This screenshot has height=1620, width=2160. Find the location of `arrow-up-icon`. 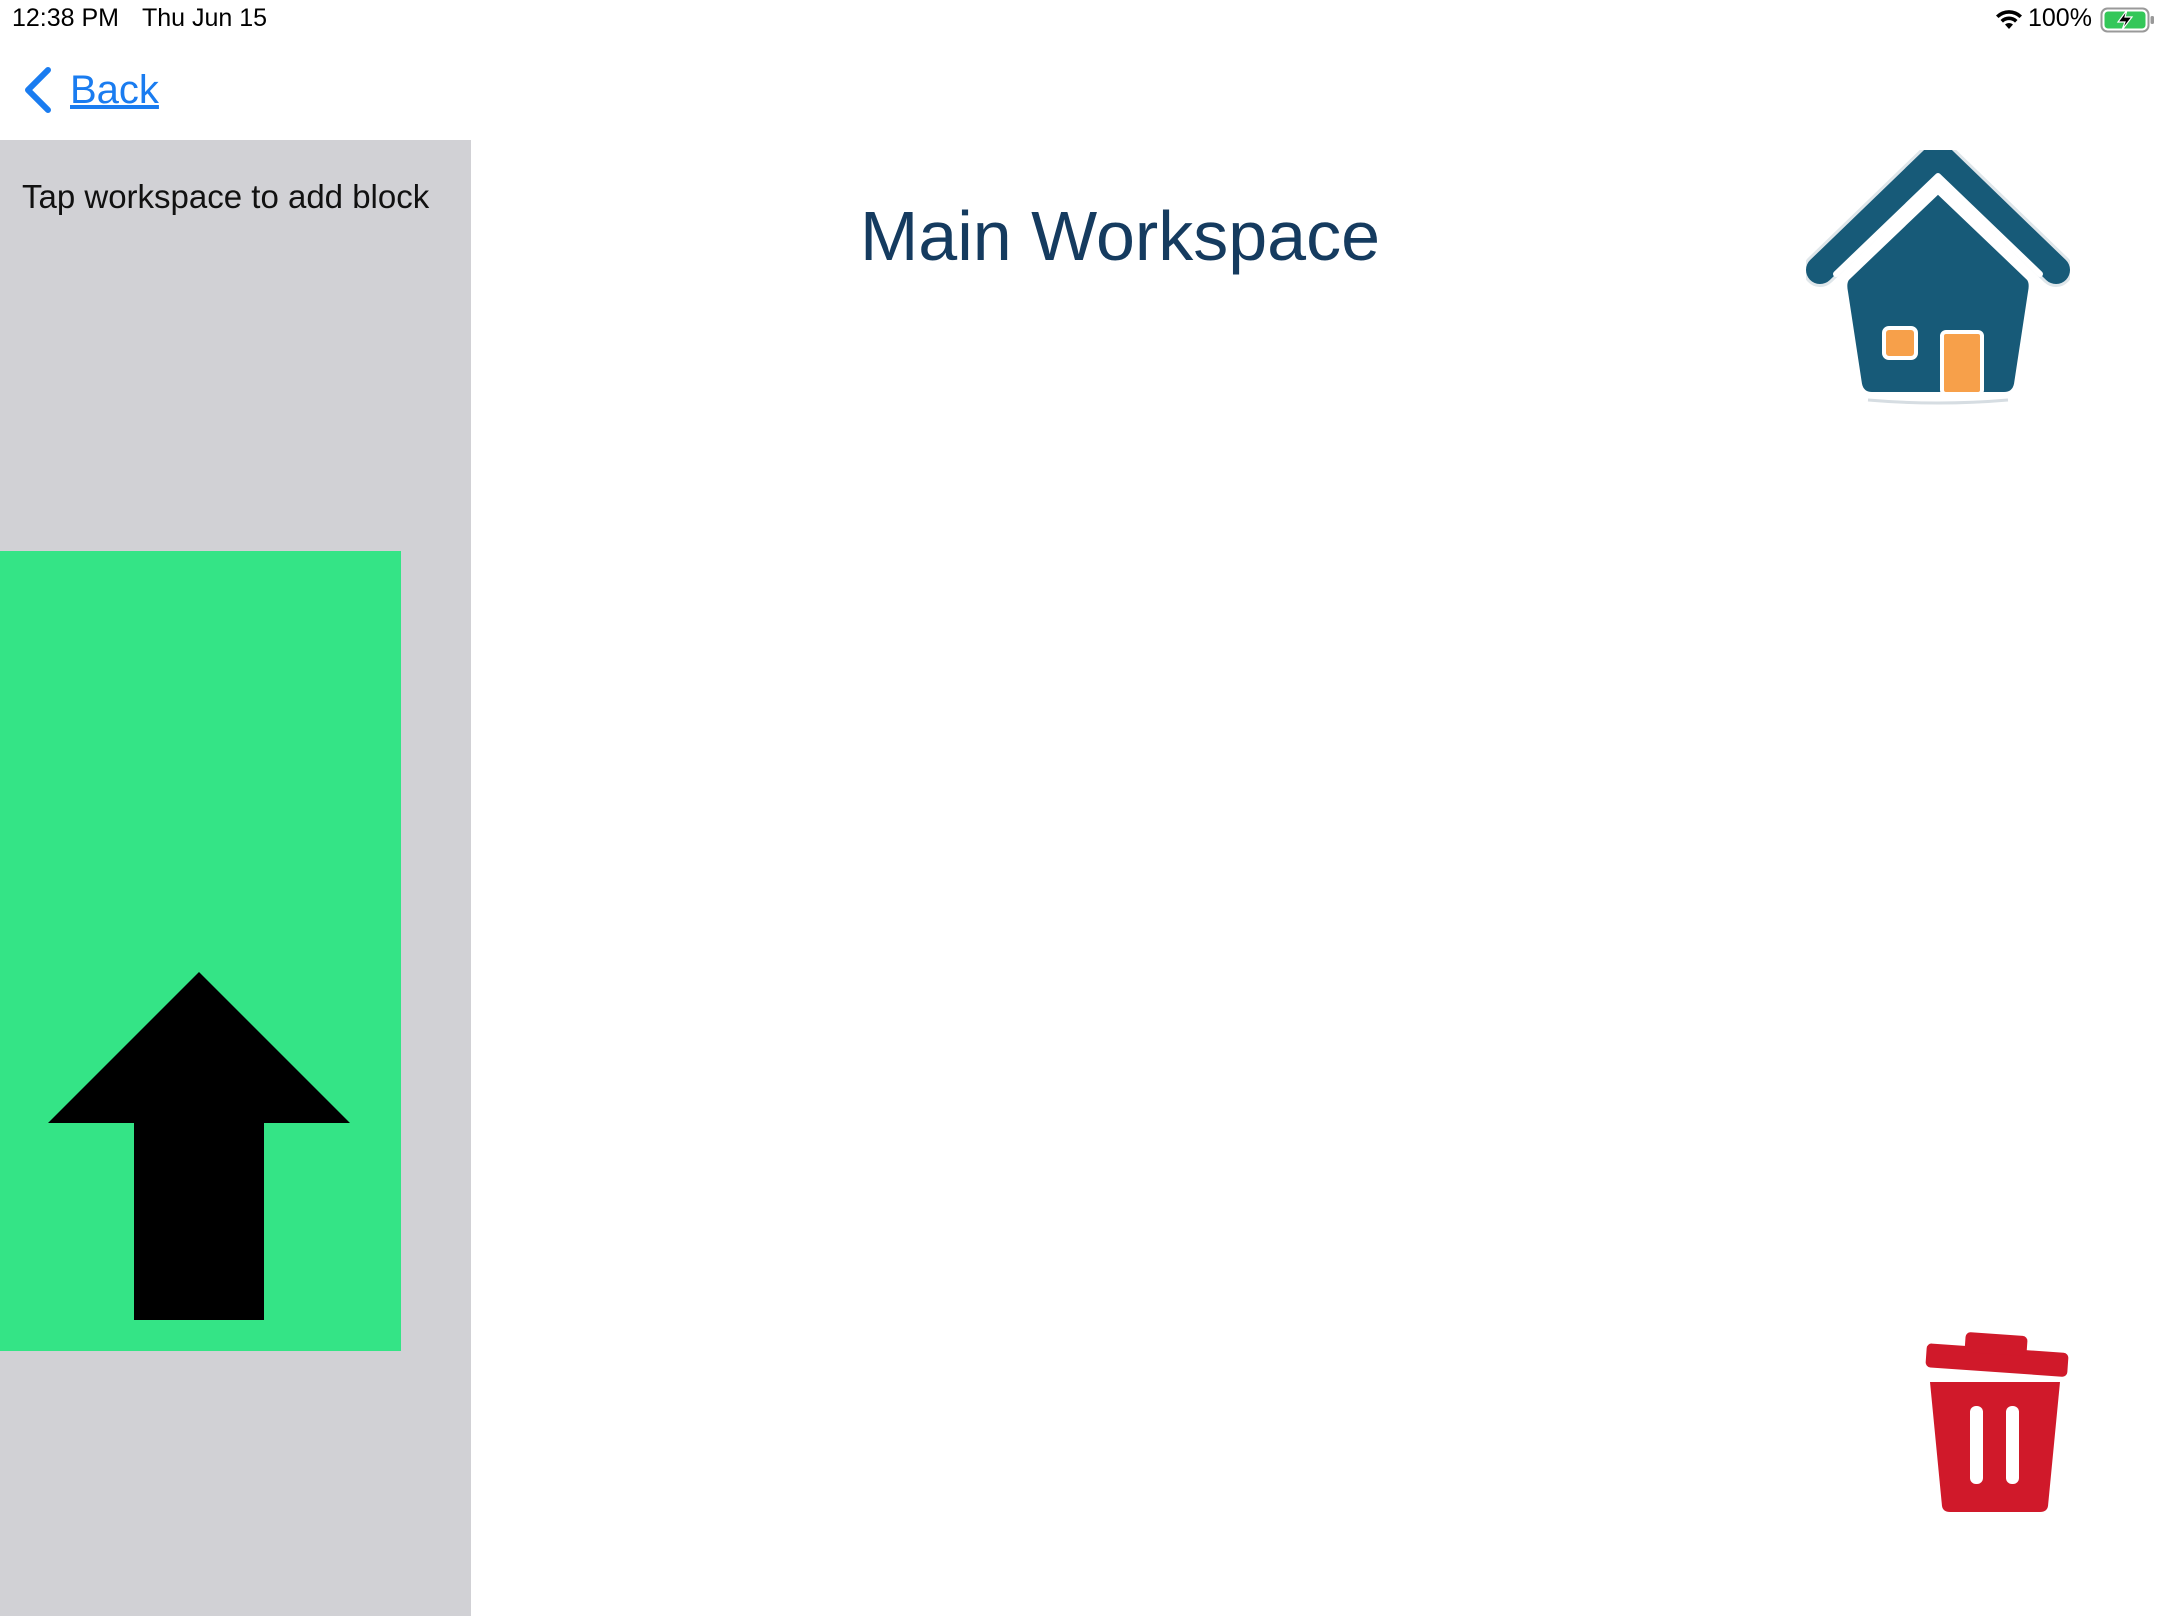

arrow-up-icon is located at coordinates (199, 1146).